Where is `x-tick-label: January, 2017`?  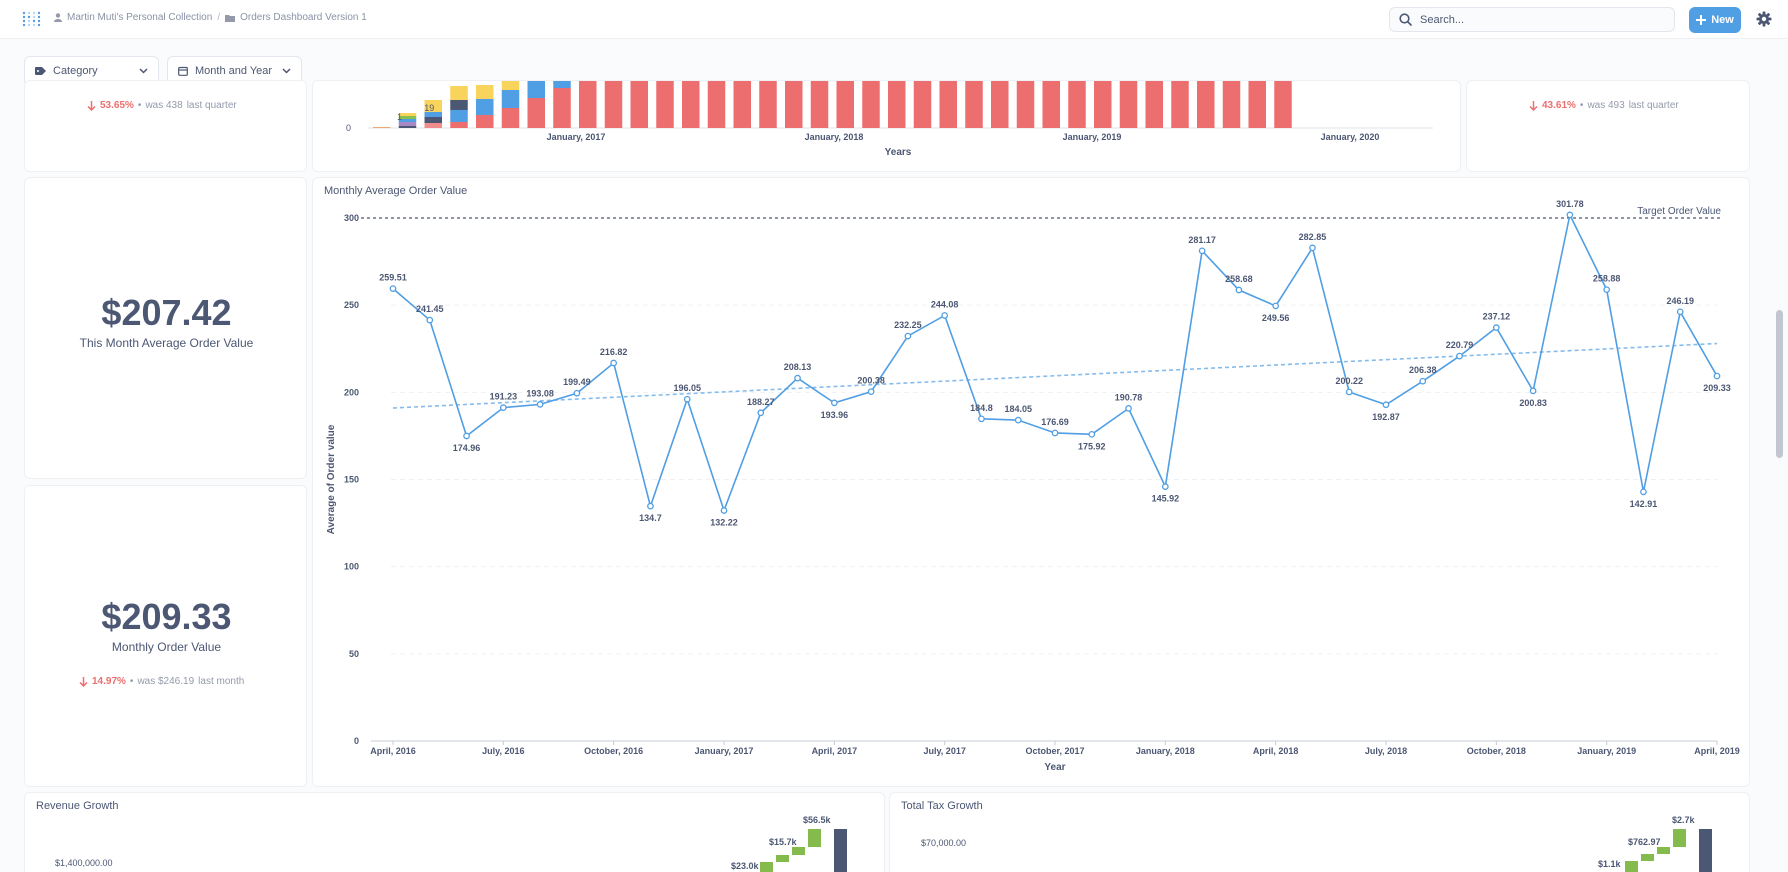
x-tick-label: January, 2017 is located at coordinates (724, 751).